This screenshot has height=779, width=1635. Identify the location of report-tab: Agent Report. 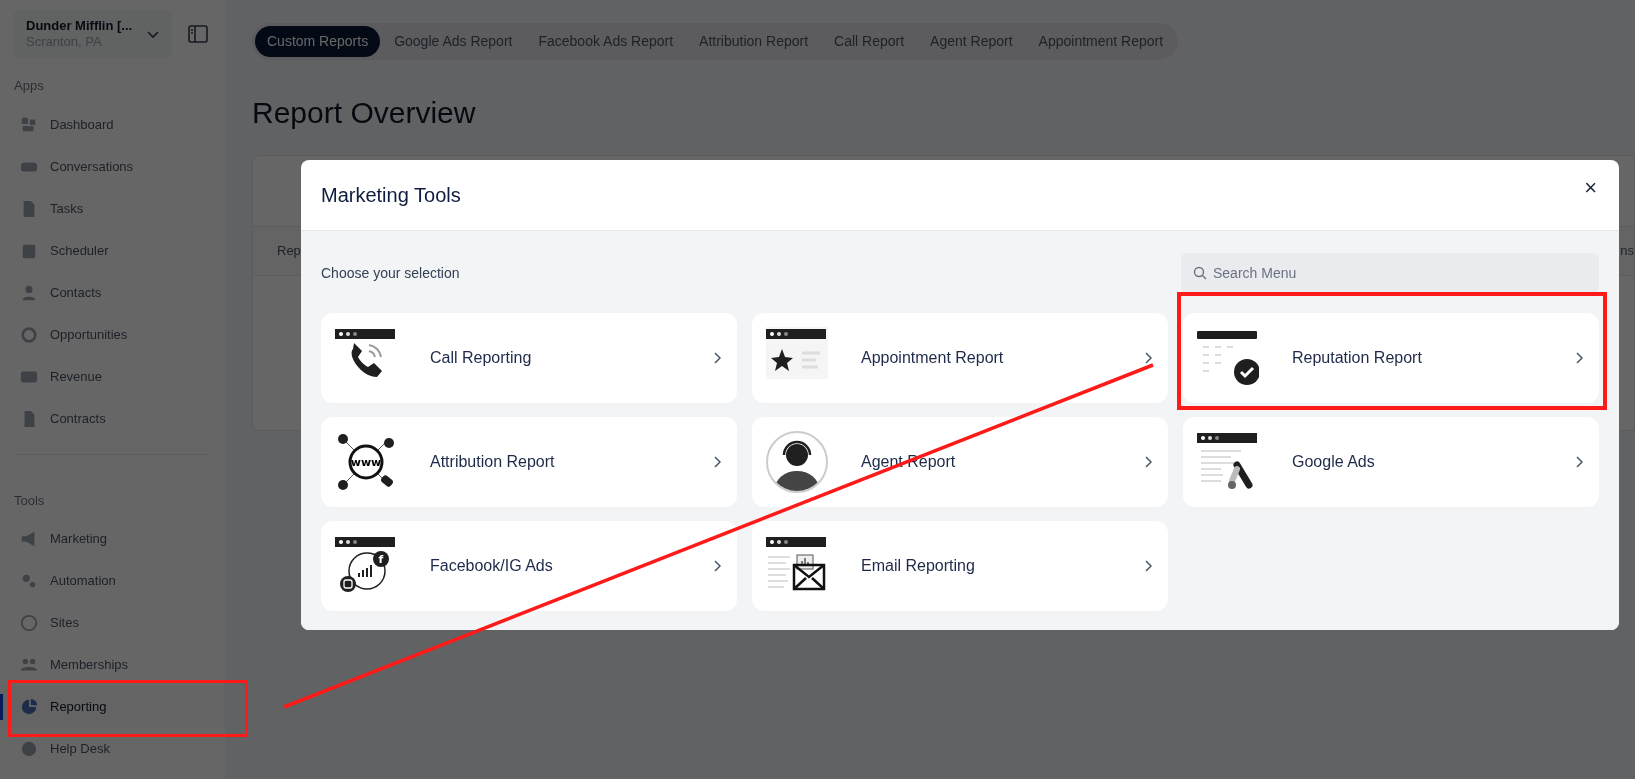
(971, 41).